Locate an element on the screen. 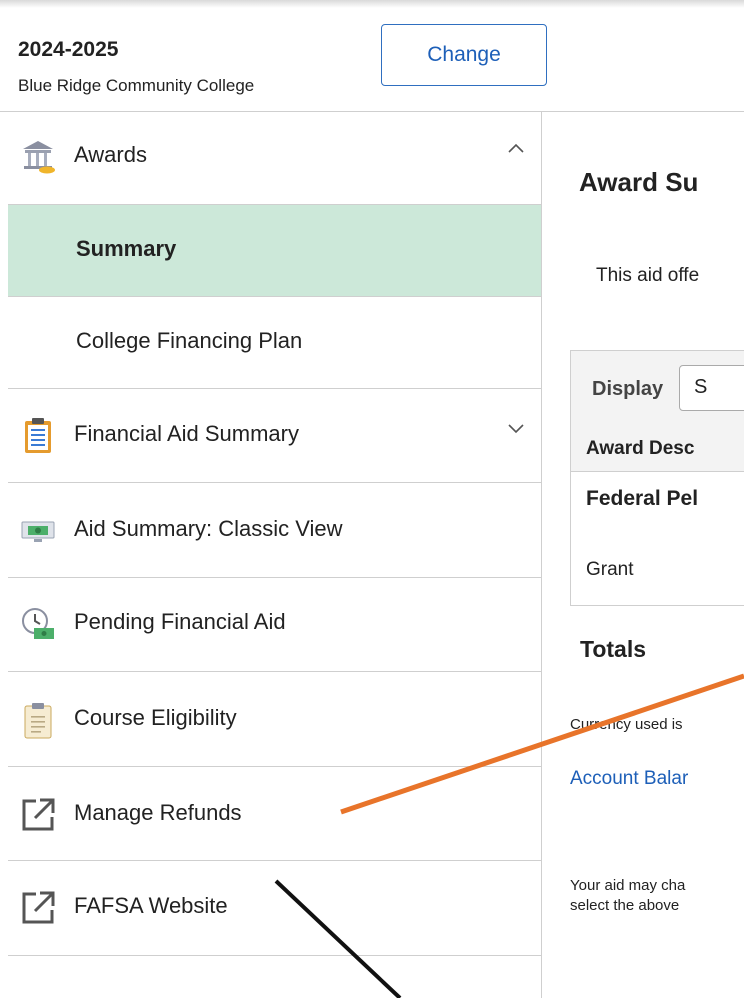 The height and width of the screenshot is (998, 744). sidebar-item-aid-summary-classic: Aid Summary: Classic View is located at coordinates (274, 530).